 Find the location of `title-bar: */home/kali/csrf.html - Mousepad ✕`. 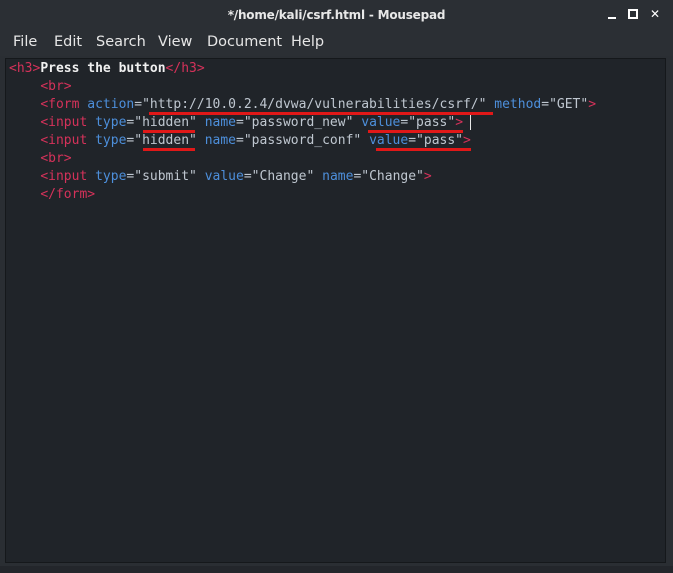

title-bar: */home/kali/csrf.html - Mousepad ✕ is located at coordinates (336, 15).